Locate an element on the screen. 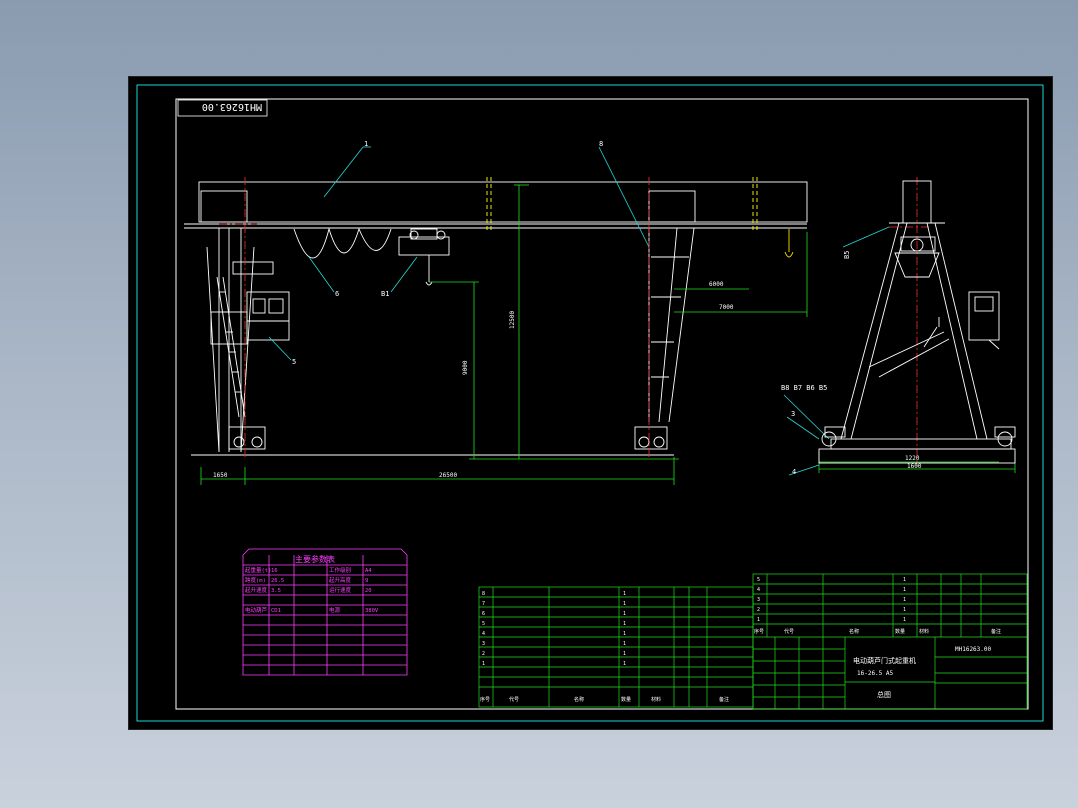 The image size is (1078, 808). bom-cell: 8 is located at coordinates (483, 594).